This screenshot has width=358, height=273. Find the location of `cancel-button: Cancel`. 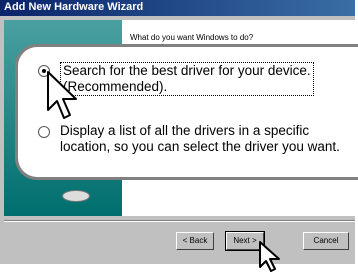

cancel-button: Cancel is located at coordinates (326, 241).